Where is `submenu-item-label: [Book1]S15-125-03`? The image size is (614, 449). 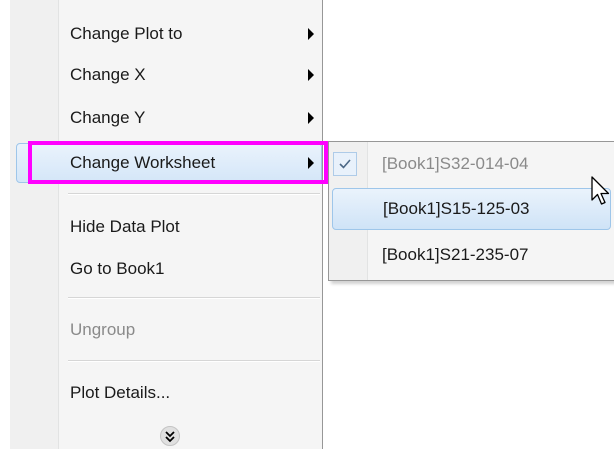
submenu-item-label: [Book1]S15-125-03 is located at coordinates (456, 208).